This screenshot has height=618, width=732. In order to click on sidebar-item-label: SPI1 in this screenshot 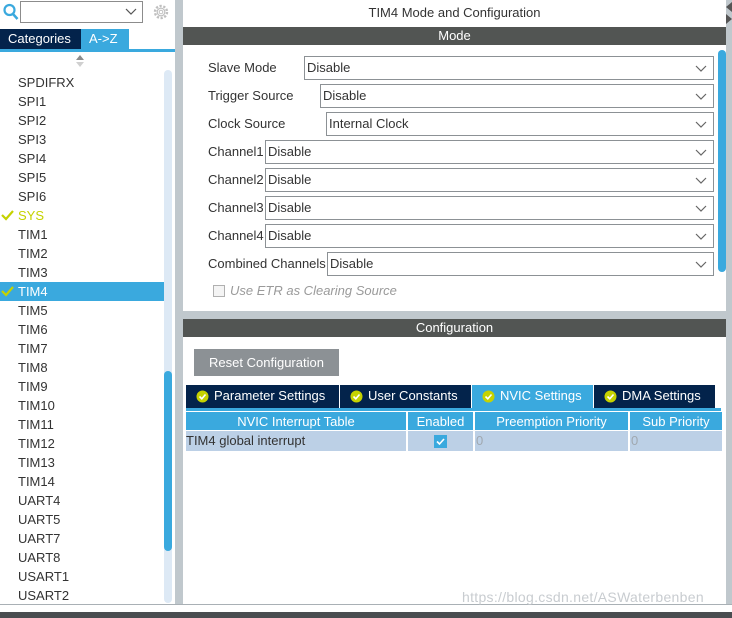, I will do `click(32, 101)`.